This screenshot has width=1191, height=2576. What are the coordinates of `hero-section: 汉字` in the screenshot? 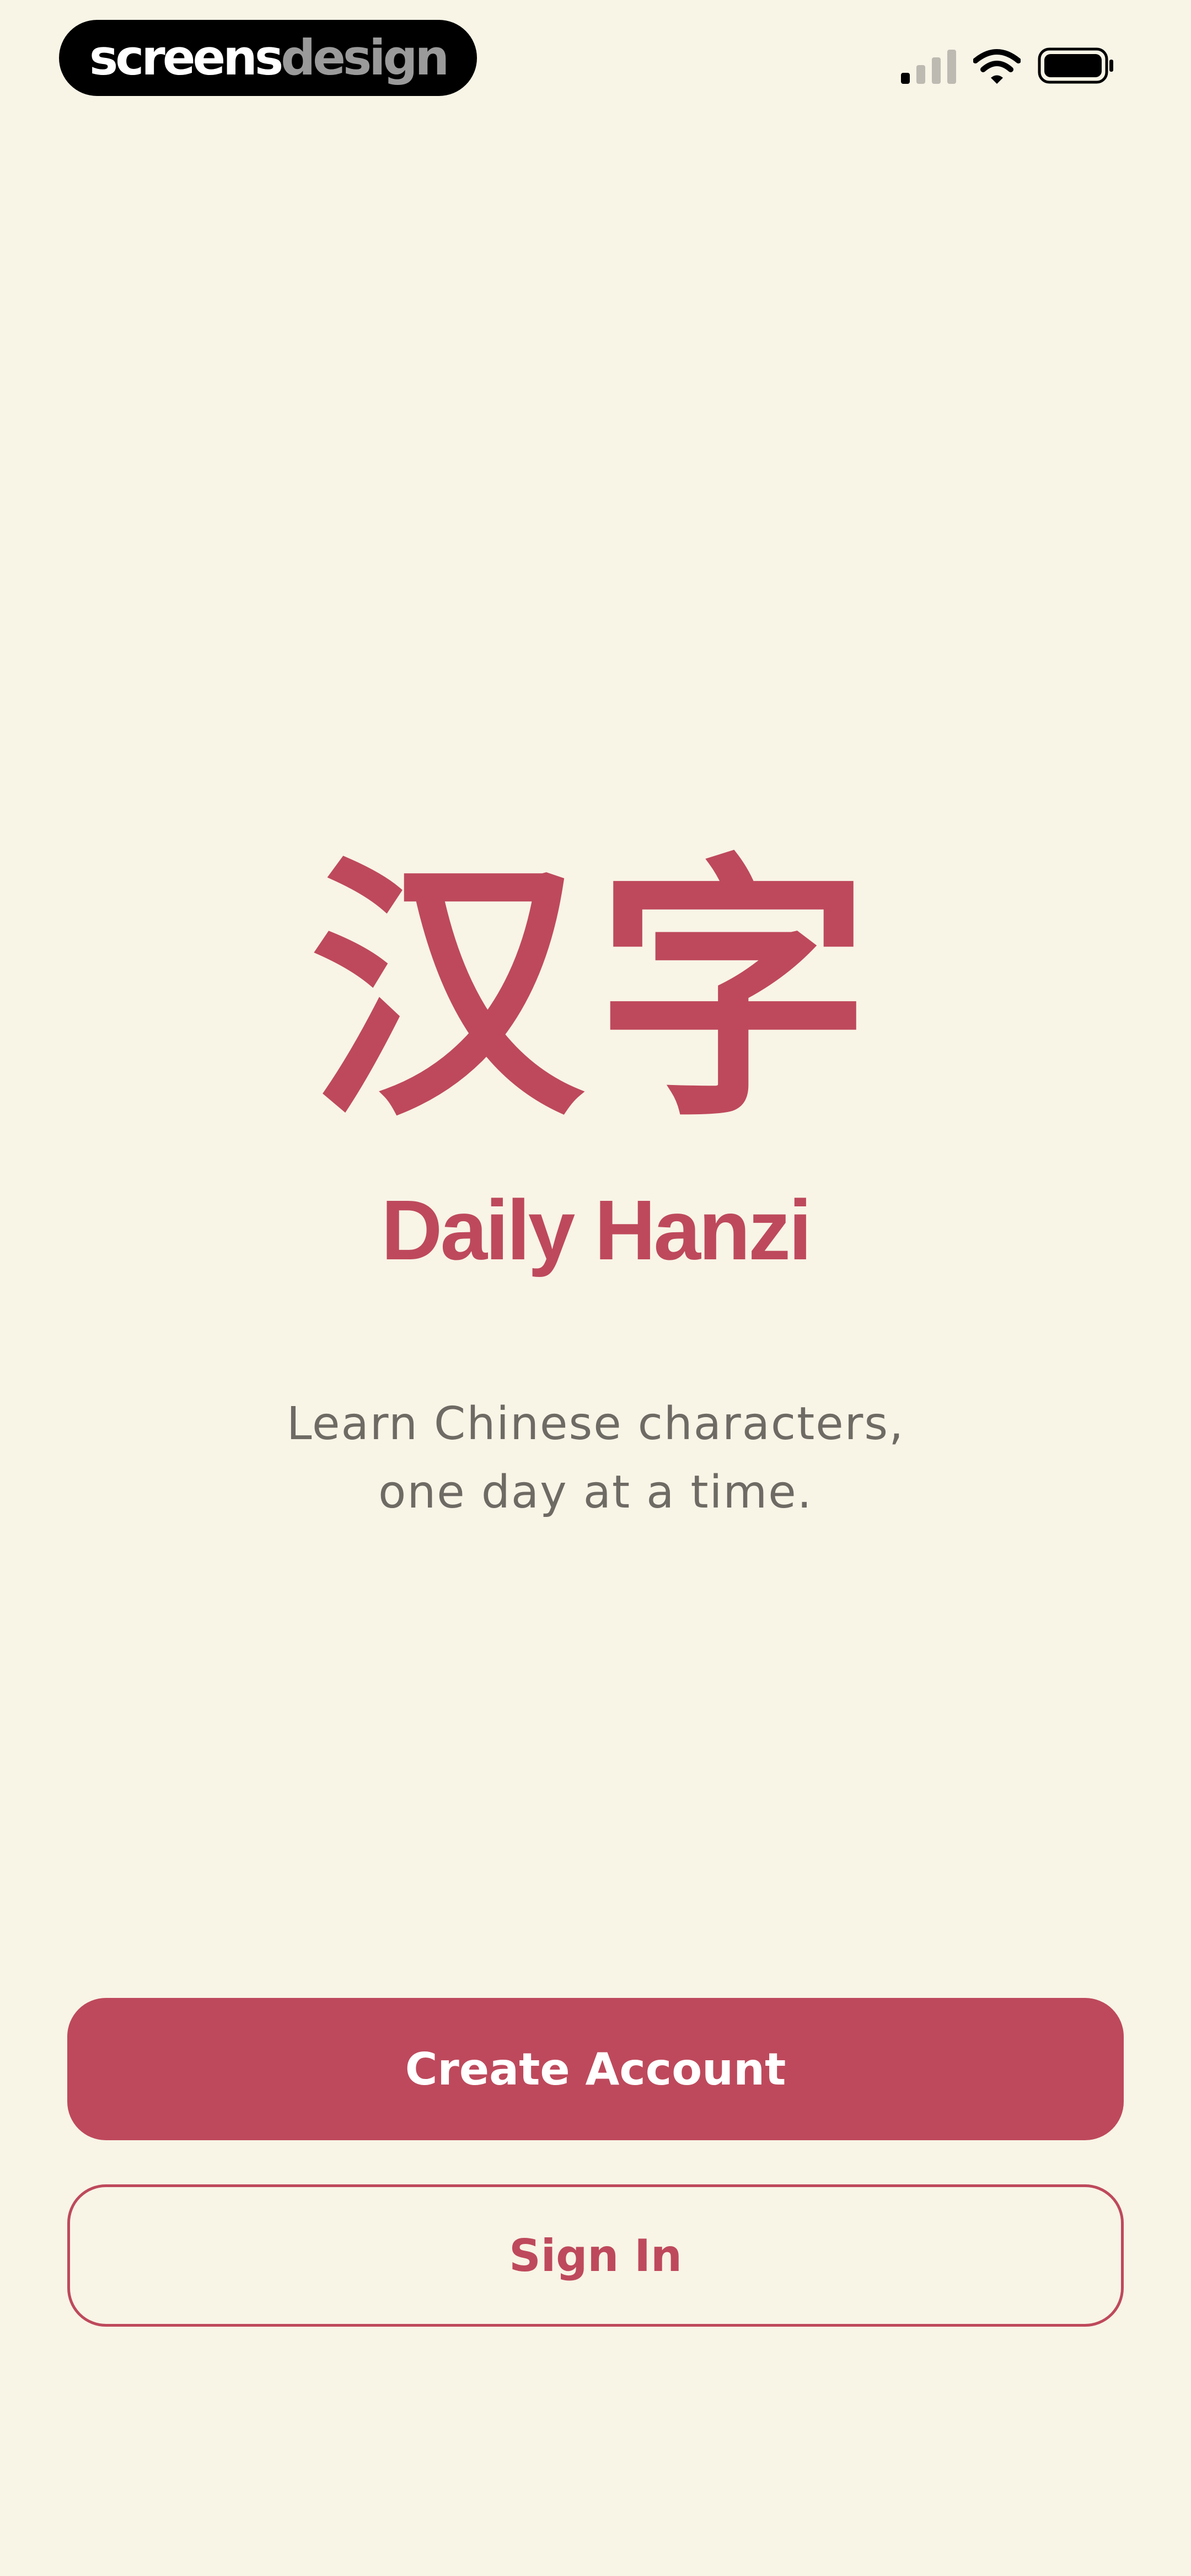 It's located at (595, 992).